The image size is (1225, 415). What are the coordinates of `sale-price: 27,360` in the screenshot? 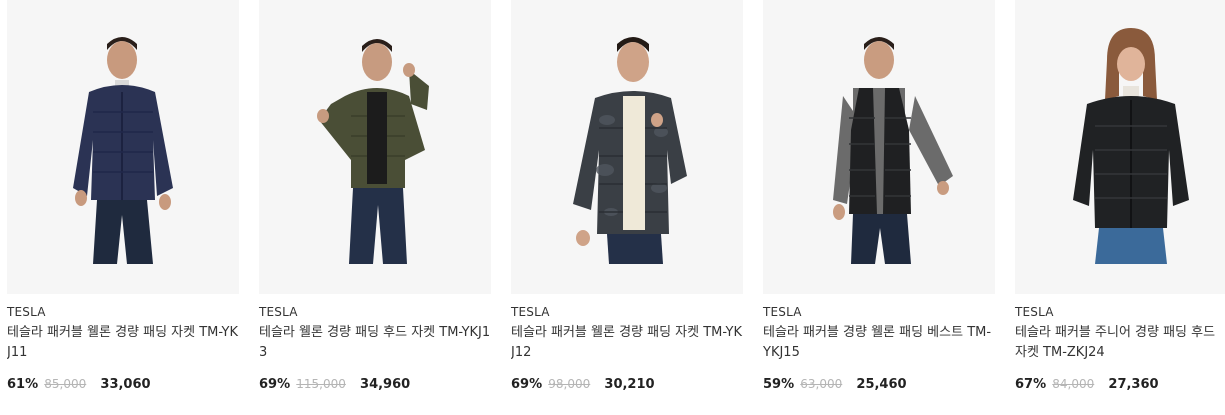 It's located at (1133, 384).